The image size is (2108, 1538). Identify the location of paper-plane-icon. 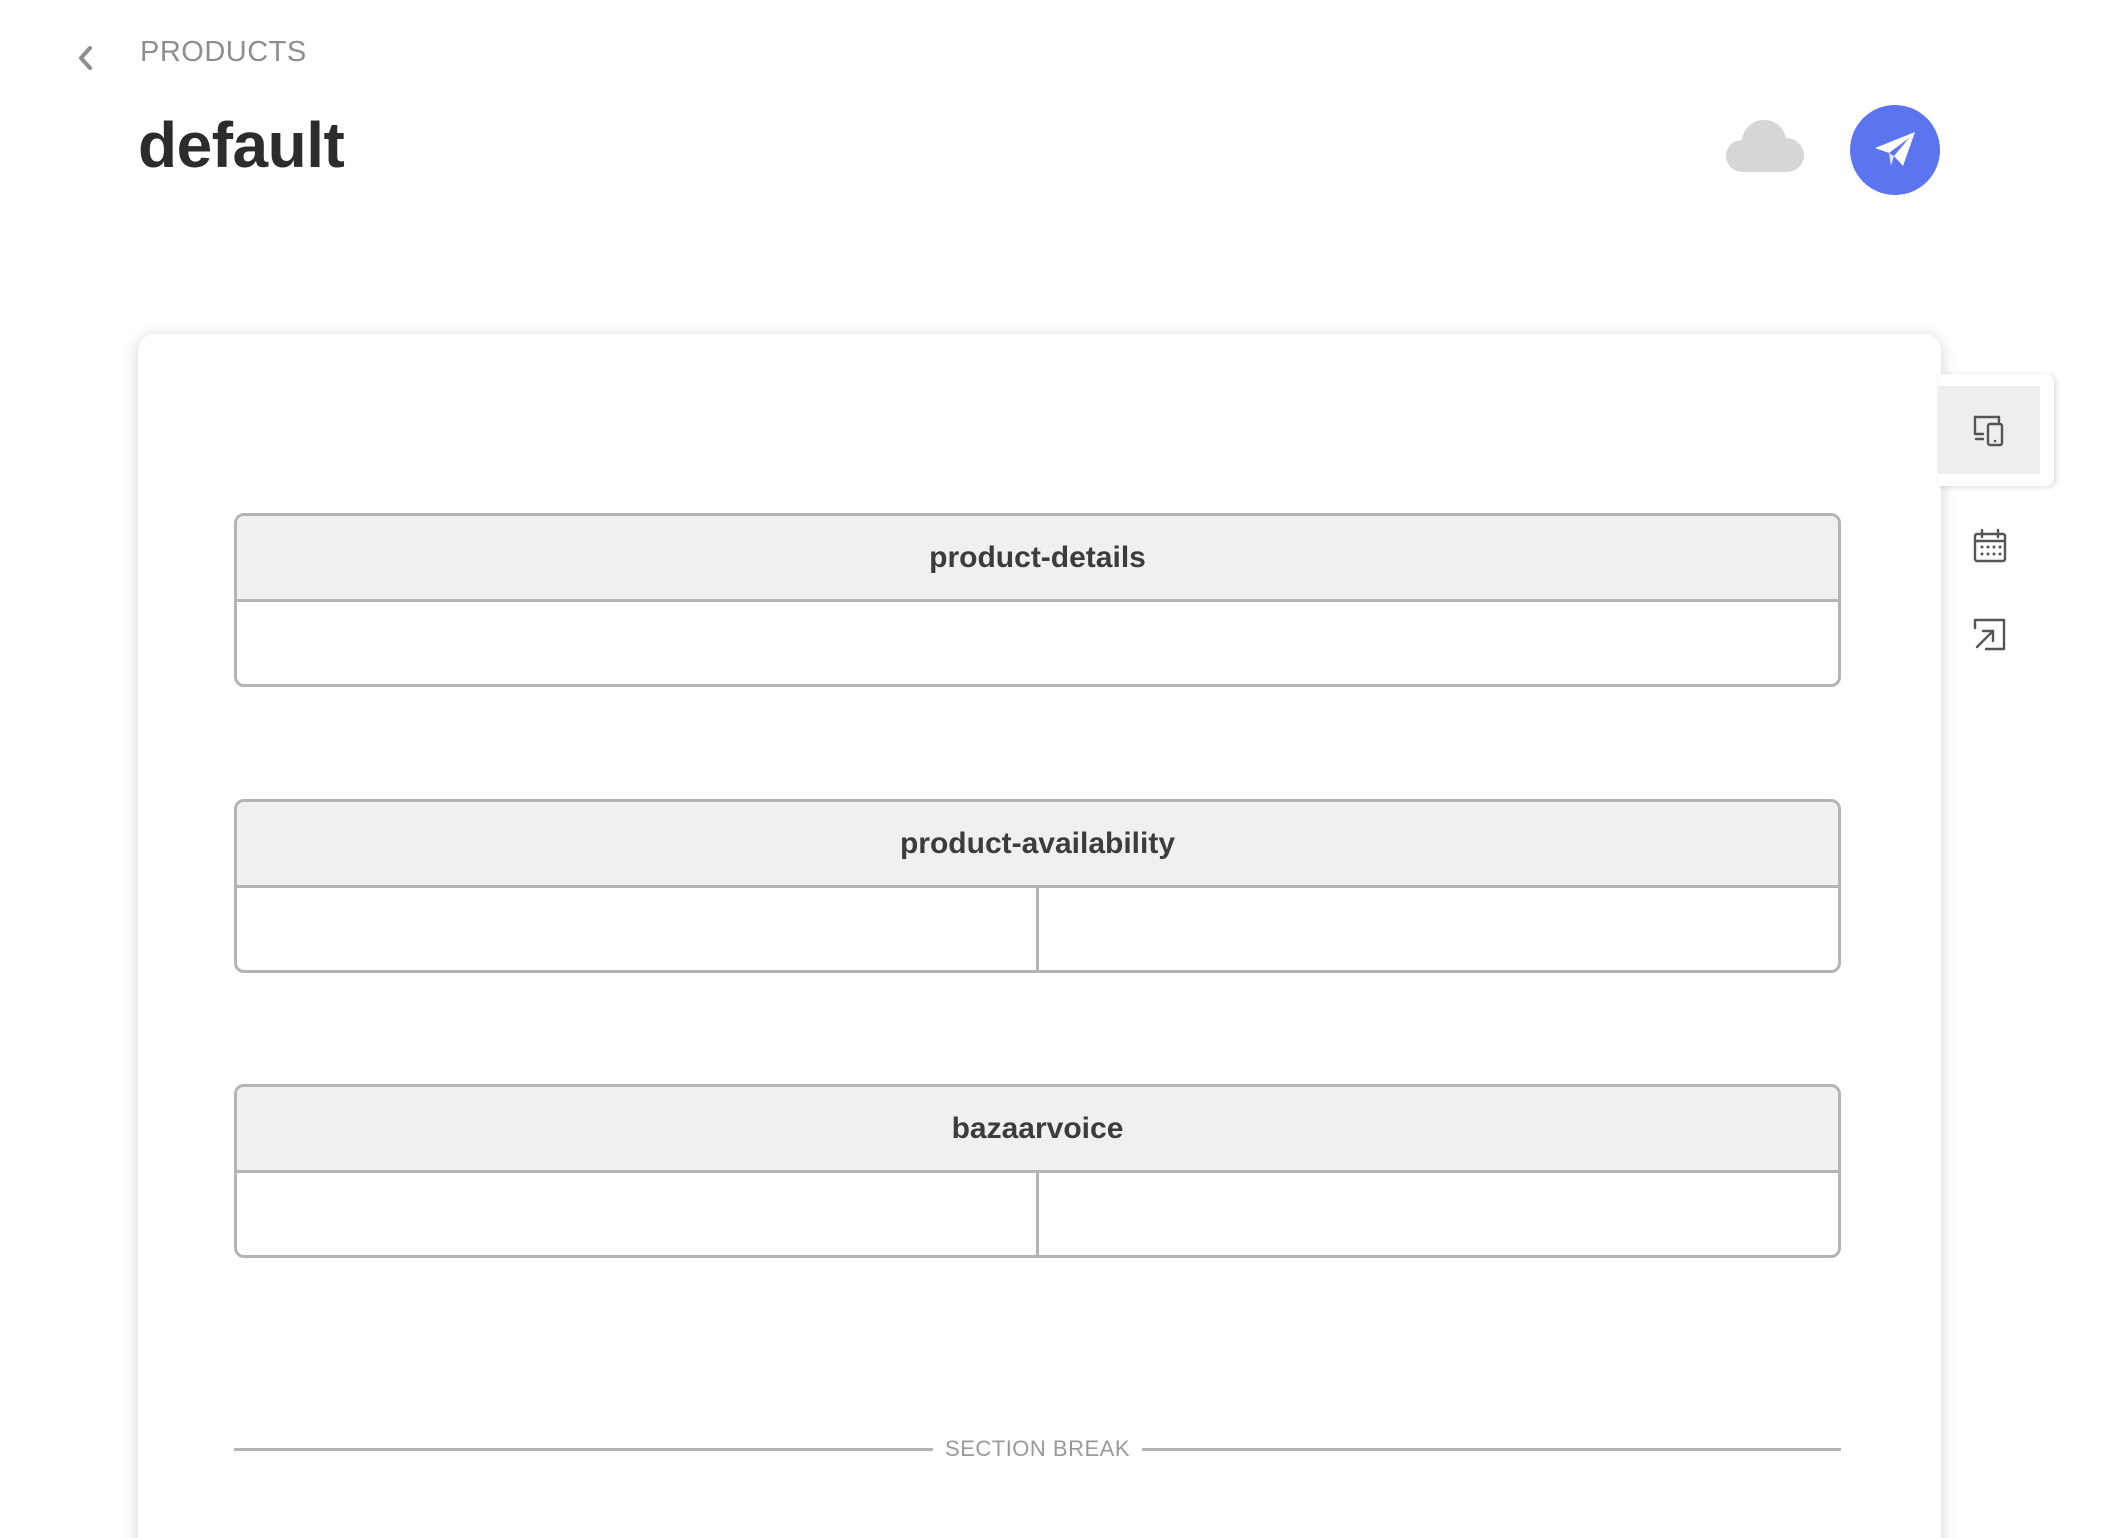
(1895, 149).